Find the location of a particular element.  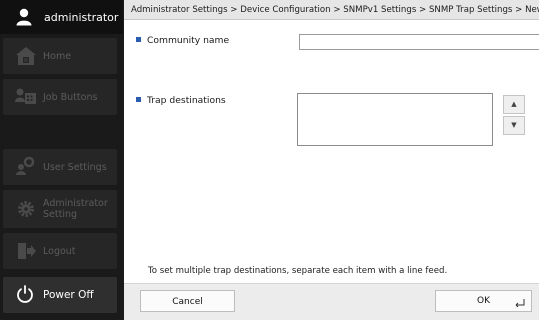

community-name-input is located at coordinates (419, 42).